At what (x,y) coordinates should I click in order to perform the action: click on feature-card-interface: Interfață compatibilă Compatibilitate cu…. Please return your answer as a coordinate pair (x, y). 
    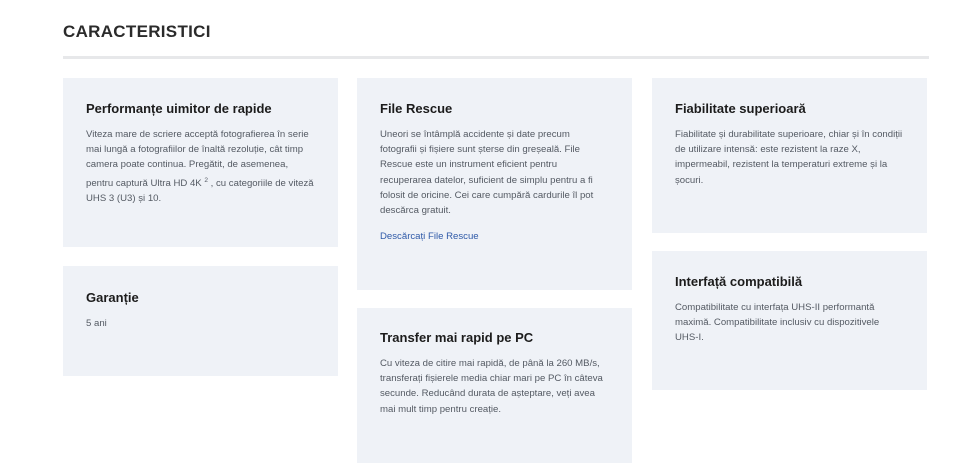
    Looking at the image, I should click on (789, 320).